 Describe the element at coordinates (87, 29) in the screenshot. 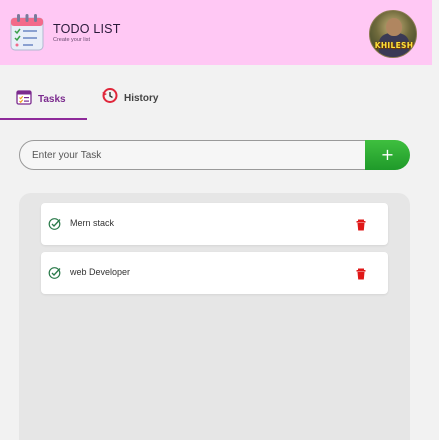

I see `app-title: TODO LIST` at that location.